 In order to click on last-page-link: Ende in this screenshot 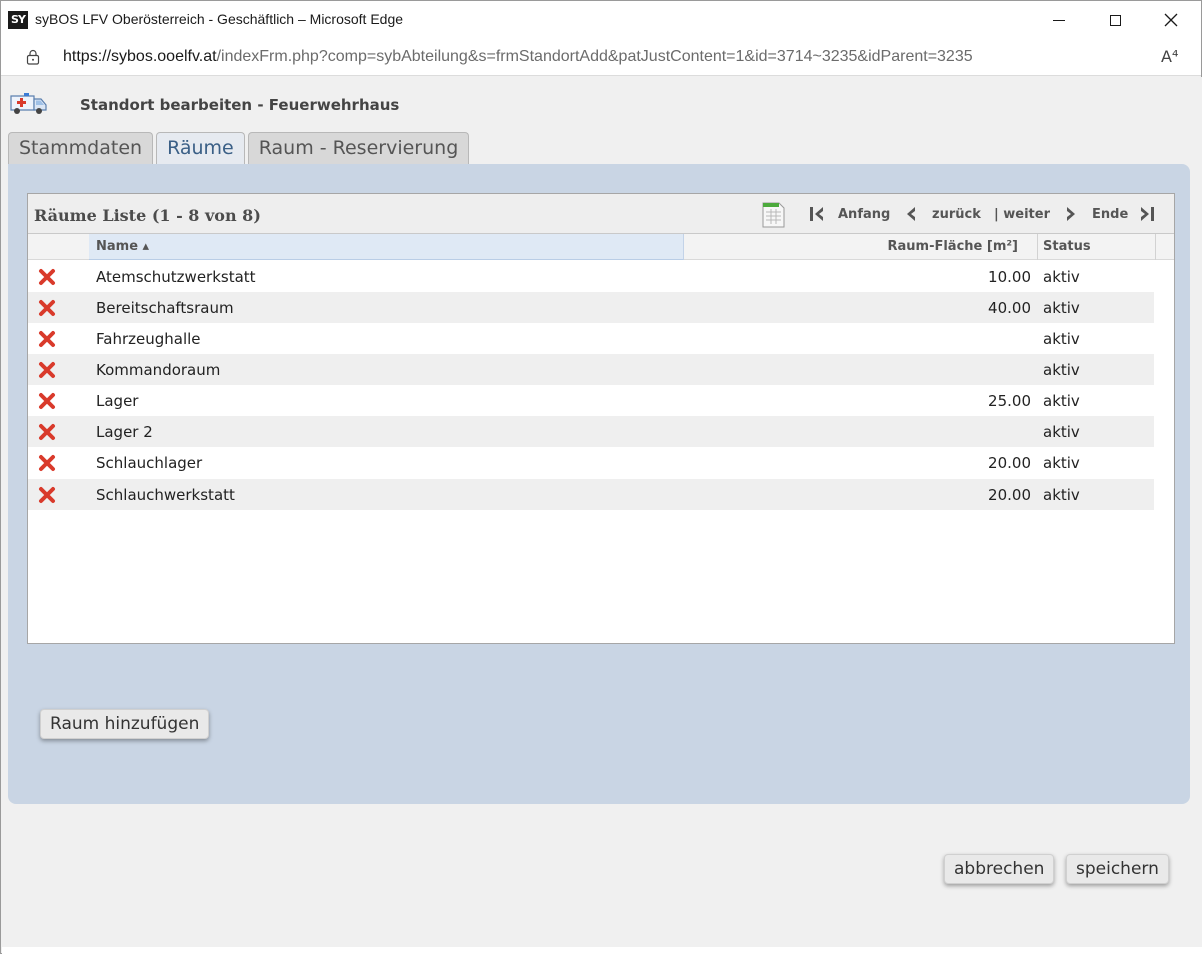, I will do `click(1110, 214)`.